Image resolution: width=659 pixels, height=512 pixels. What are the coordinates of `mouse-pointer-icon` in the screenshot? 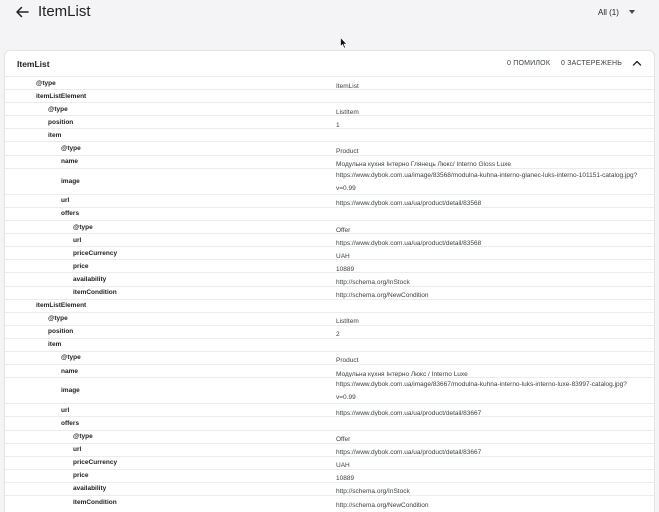 It's located at (344, 43).